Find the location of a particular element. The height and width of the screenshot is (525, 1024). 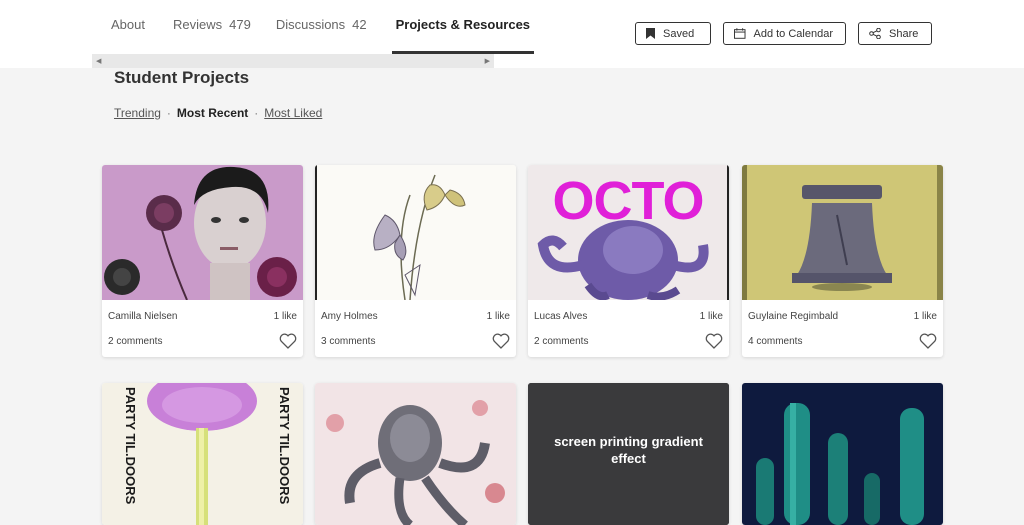

tab-reviews: Reviews 479 is located at coordinates (210, 27).